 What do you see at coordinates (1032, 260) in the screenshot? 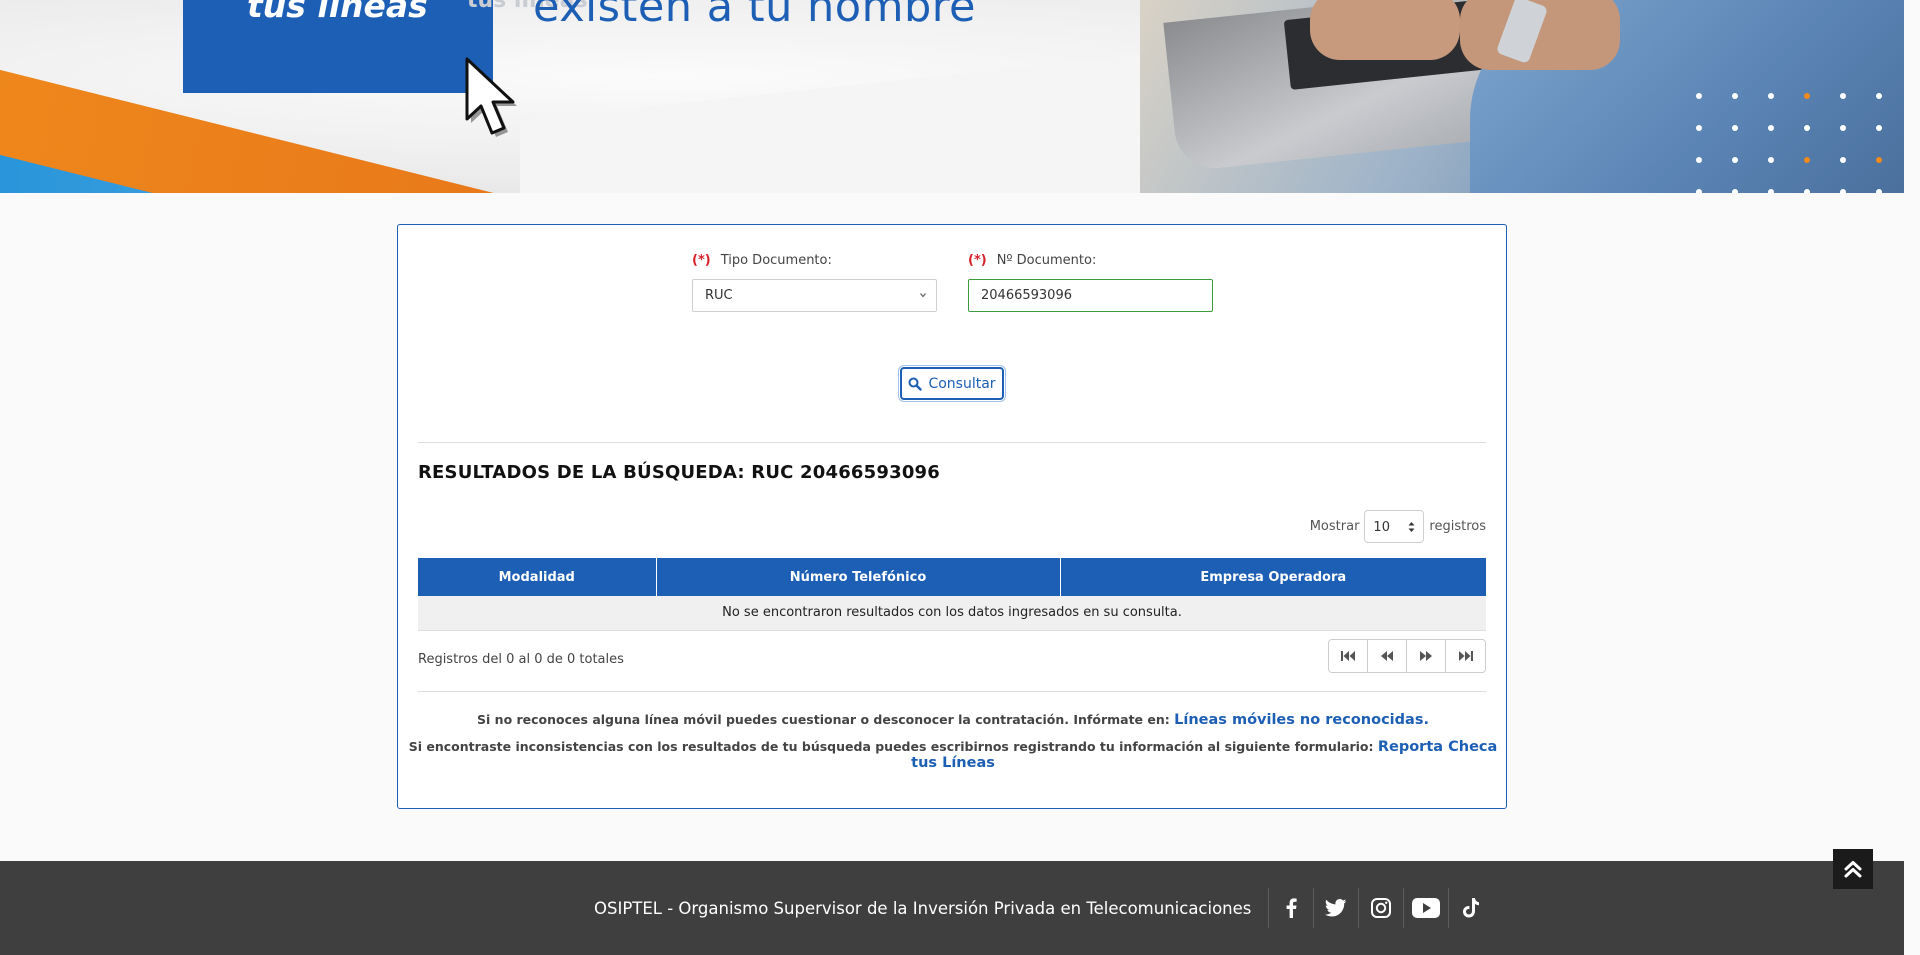
I see `nro-documento-label: (*) Nº Documento:` at bounding box center [1032, 260].